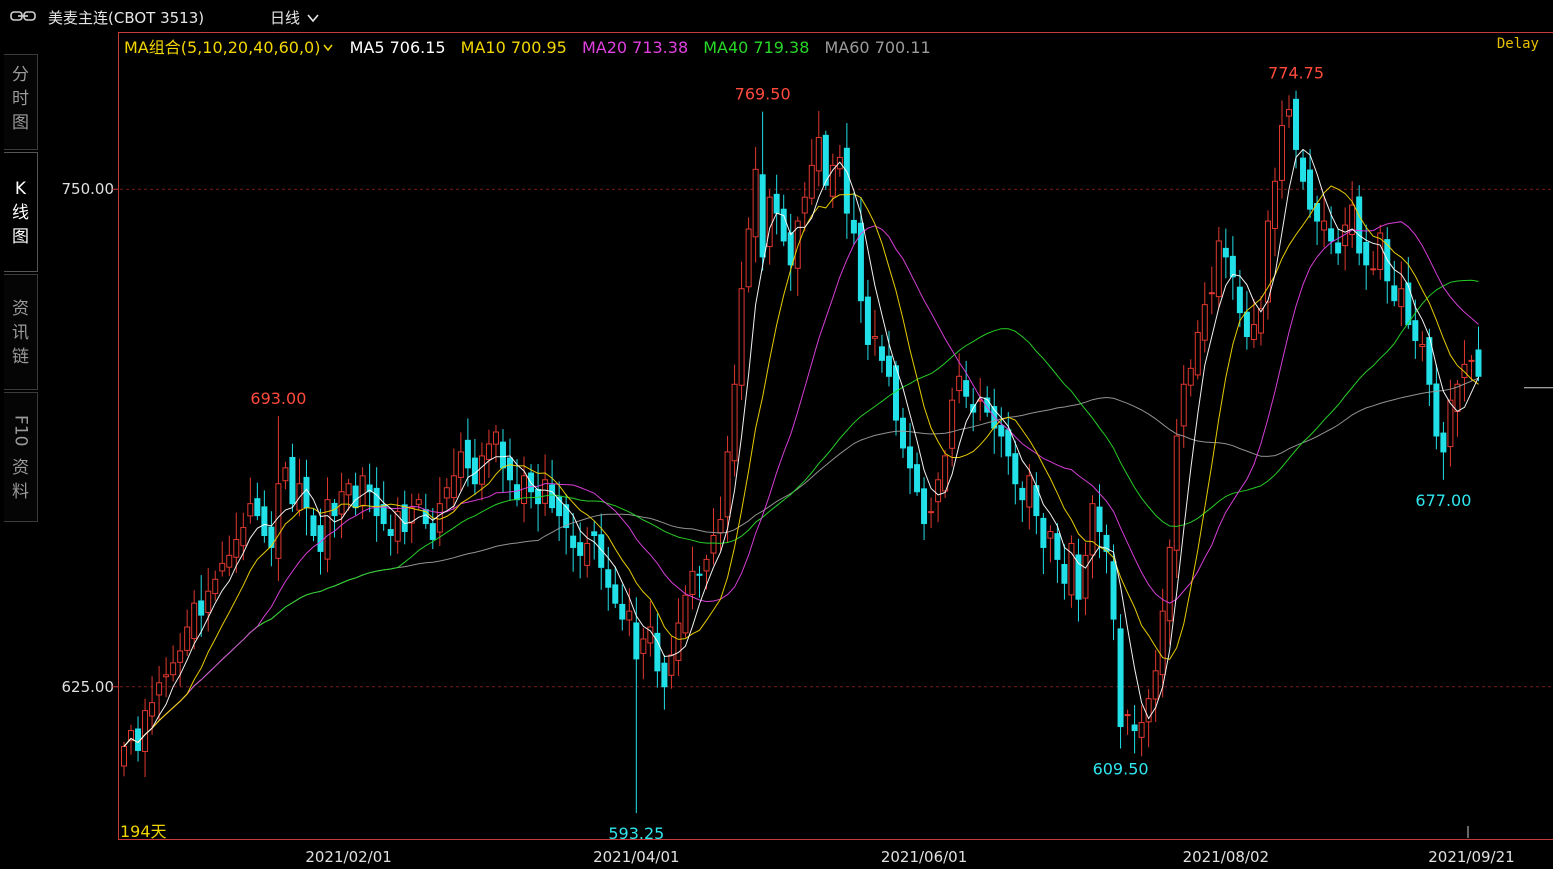 This screenshot has width=1553, height=869. What do you see at coordinates (1443, 500) in the screenshot?
I see `low-label: 677.00` at bounding box center [1443, 500].